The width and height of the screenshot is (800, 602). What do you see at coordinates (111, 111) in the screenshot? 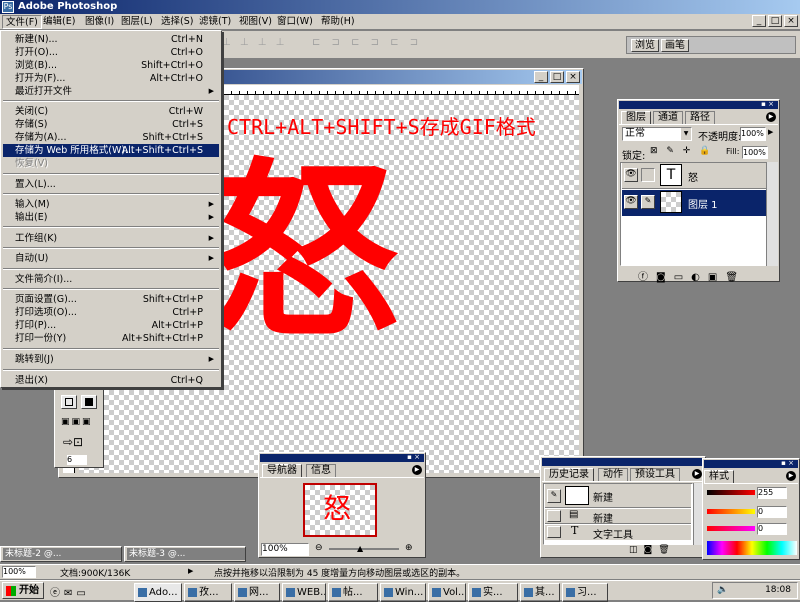
I see `menu-item-close: 关闭(C) Ctrl+W` at bounding box center [111, 111].